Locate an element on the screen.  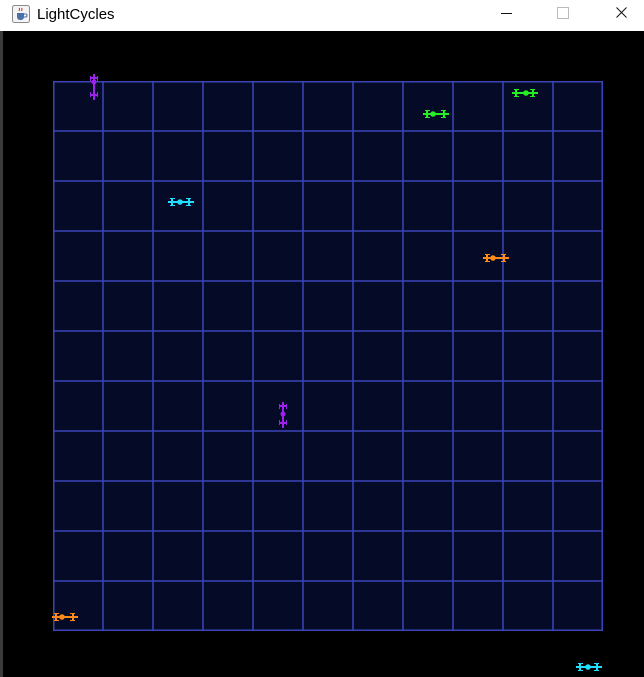
title-bar: LightCycles is located at coordinates (322, 15).